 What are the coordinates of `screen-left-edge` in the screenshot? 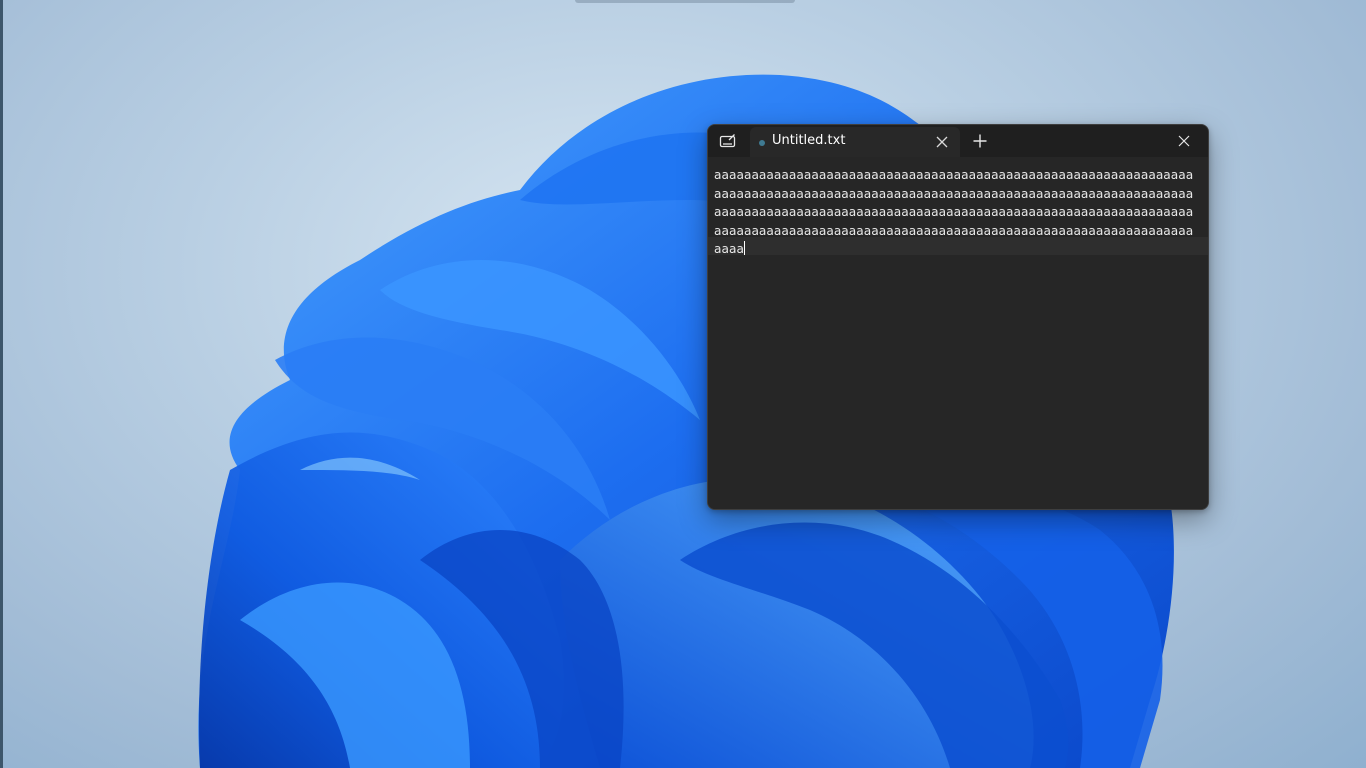 It's located at (1, 384).